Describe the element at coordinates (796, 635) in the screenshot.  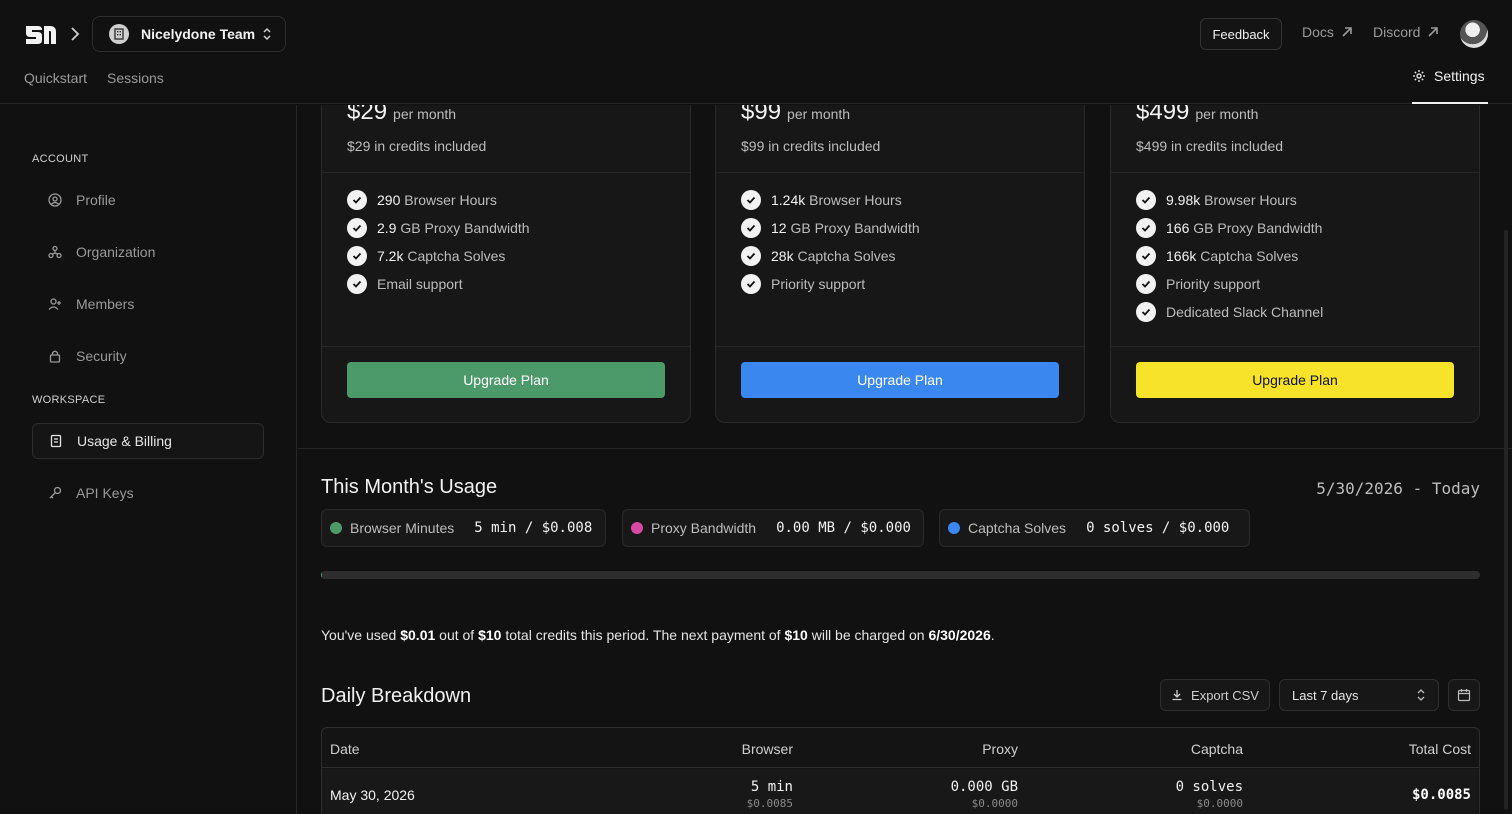
I see `next-payment: $10` at that location.